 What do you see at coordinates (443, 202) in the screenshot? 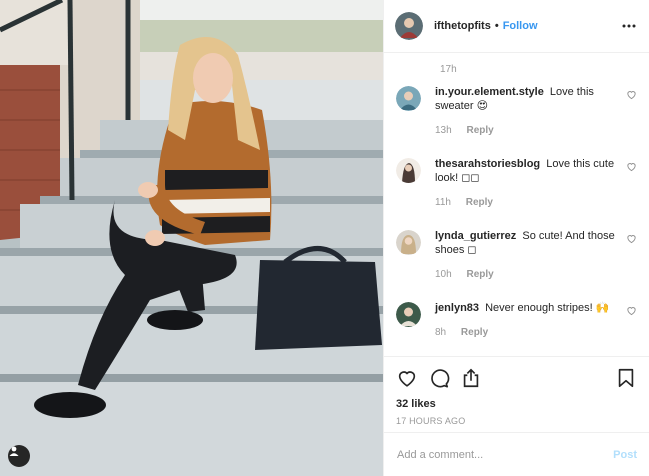
I see `comment-time: 11h` at bounding box center [443, 202].